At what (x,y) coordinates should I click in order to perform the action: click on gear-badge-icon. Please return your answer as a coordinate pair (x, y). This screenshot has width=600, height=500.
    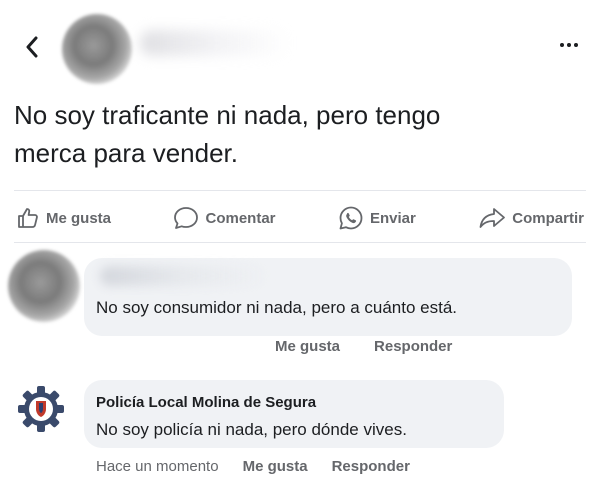
    Looking at the image, I should click on (41, 409).